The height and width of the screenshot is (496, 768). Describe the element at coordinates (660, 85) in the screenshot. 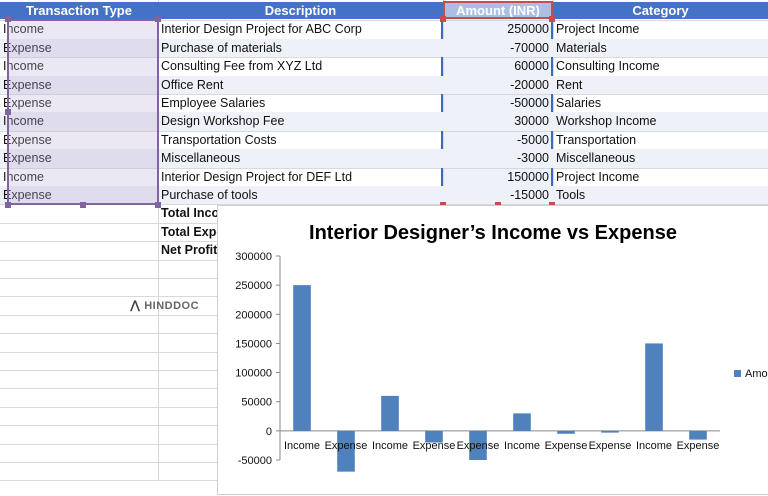

I see `cell-category: Rent` at that location.